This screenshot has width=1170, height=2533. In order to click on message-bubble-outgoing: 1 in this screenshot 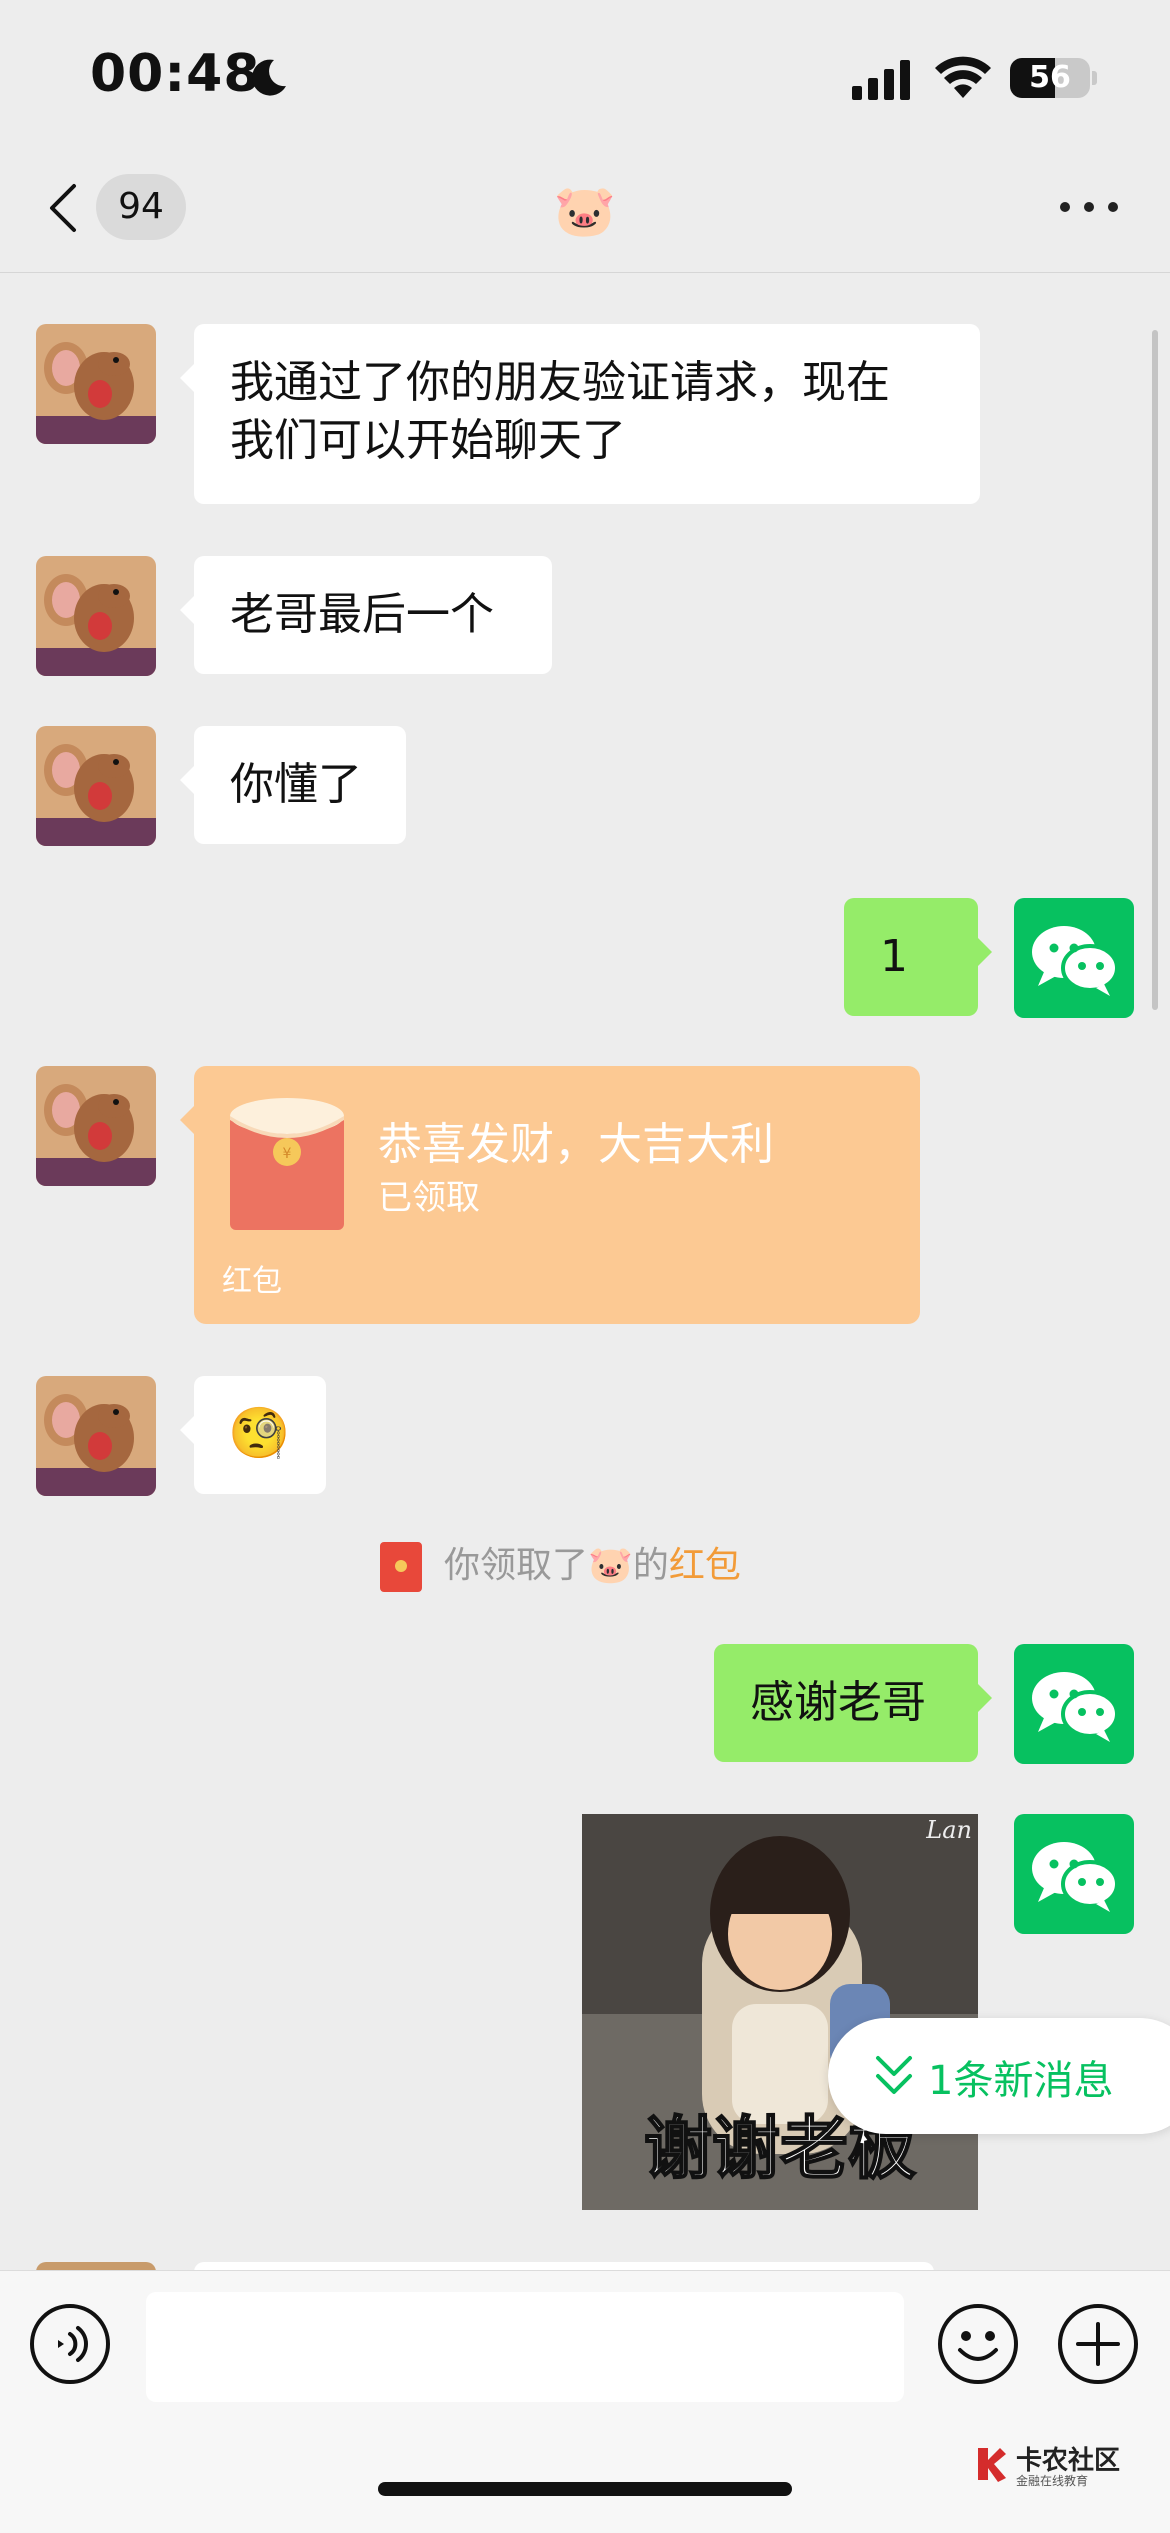, I will do `click(918, 957)`.